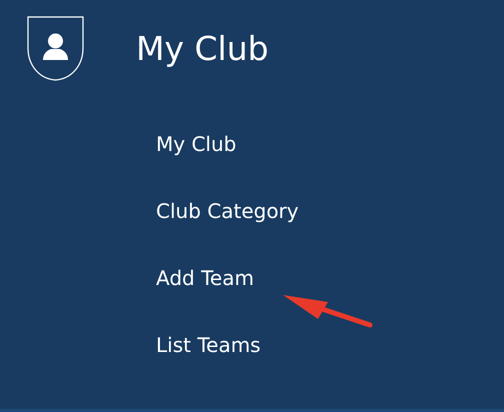  What do you see at coordinates (205, 278) in the screenshot?
I see `menu-link: Add Team` at bounding box center [205, 278].